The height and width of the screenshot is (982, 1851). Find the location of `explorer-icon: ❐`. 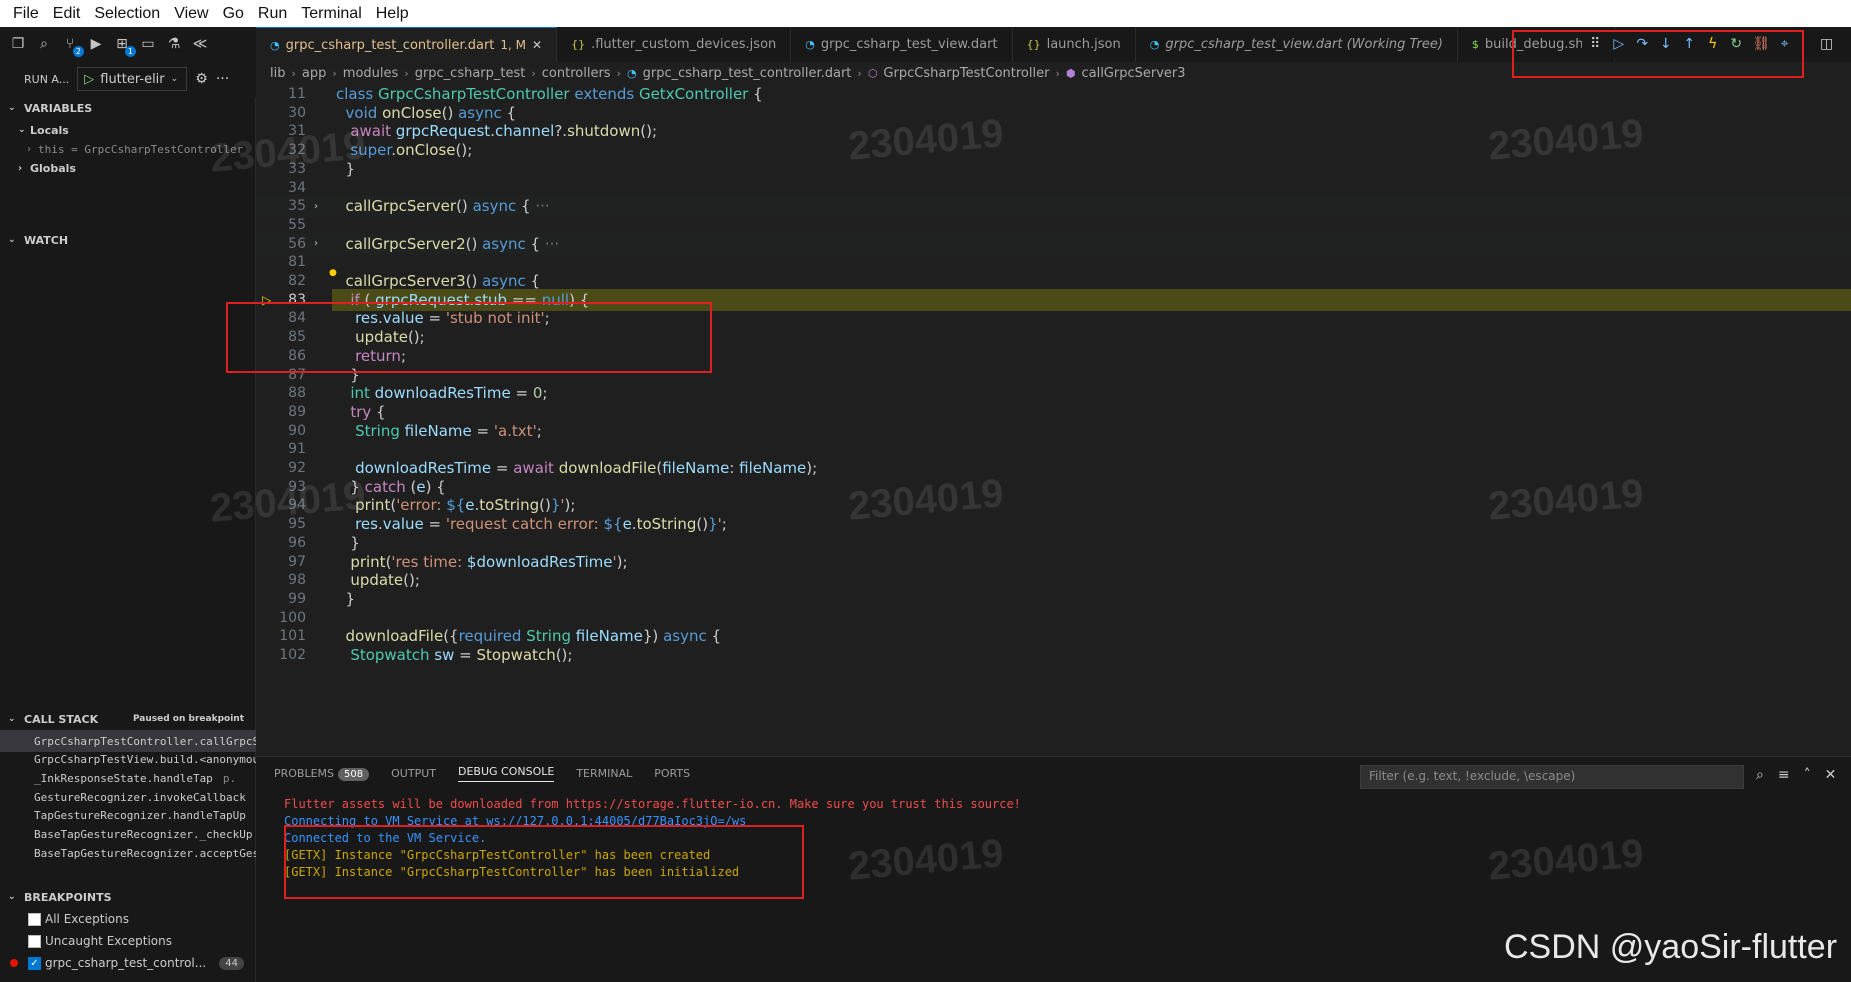

explorer-icon: ❐ is located at coordinates (18, 44).